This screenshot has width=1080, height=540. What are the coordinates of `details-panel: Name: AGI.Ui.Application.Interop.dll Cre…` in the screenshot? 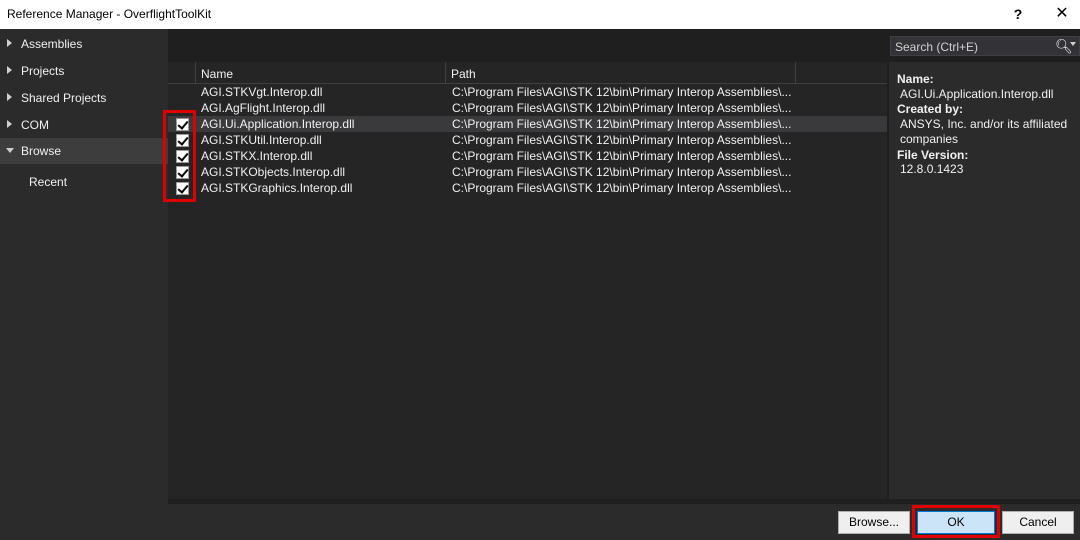 It's located at (984, 280).